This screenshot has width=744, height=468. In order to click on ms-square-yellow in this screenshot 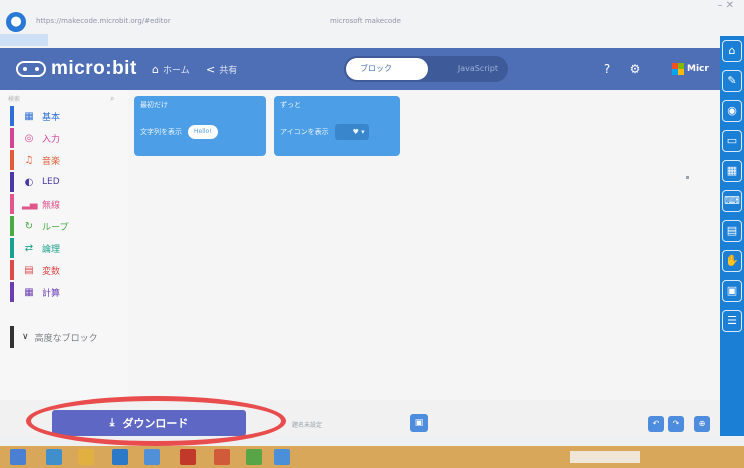, I will do `click(681, 72)`.